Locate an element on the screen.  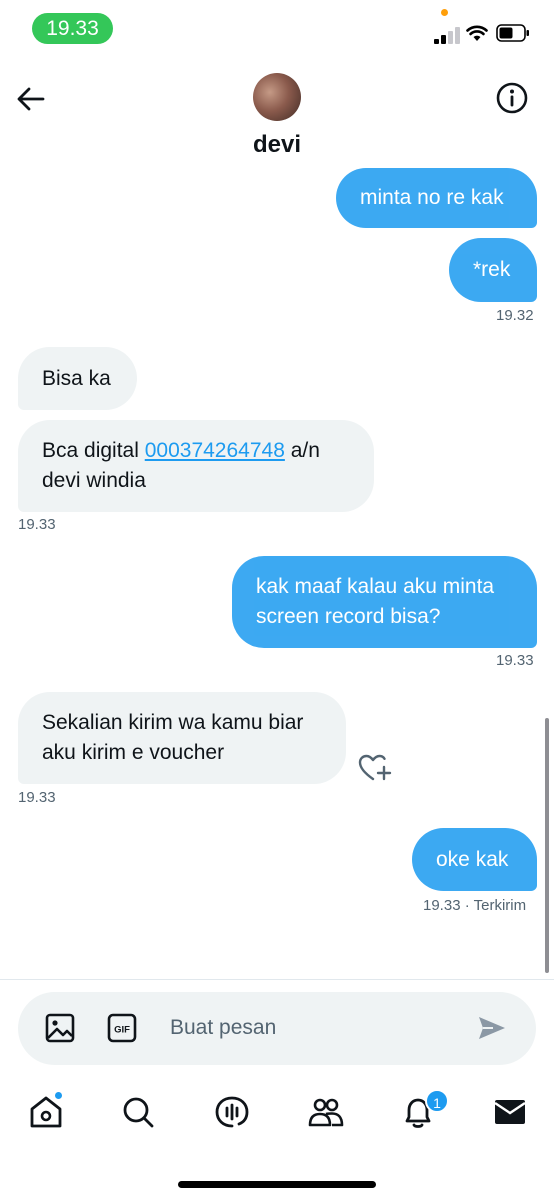
message-incoming: Bca digital 000374264748 a/n devi windia is located at coordinates (196, 466).